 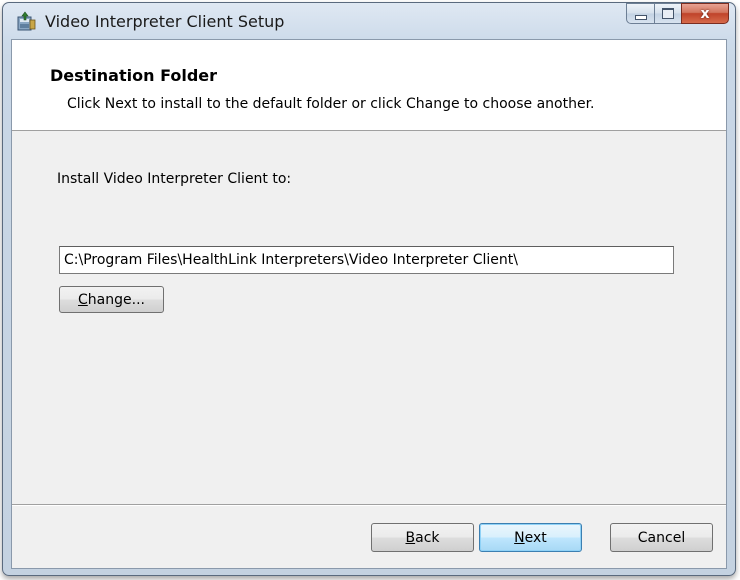 I want to click on next-button-label: ext, so click(x=535, y=537).